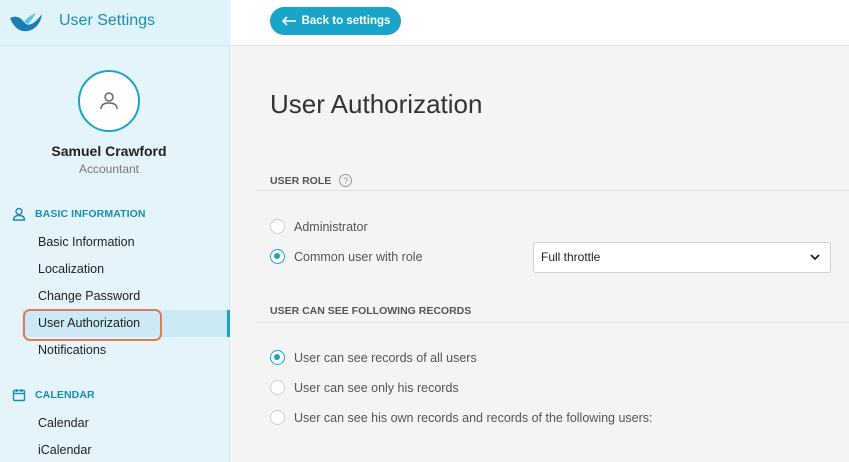 The image size is (849, 462). Describe the element at coordinates (288, 21) in the screenshot. I see `arrow-left-icon` at that location.